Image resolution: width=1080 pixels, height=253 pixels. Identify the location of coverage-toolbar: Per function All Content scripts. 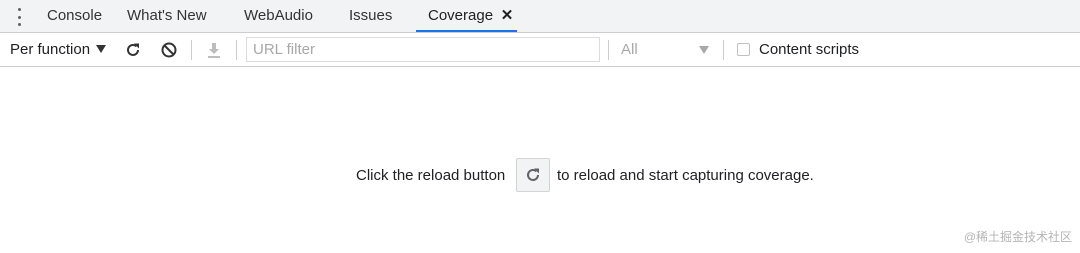
(540, 50).